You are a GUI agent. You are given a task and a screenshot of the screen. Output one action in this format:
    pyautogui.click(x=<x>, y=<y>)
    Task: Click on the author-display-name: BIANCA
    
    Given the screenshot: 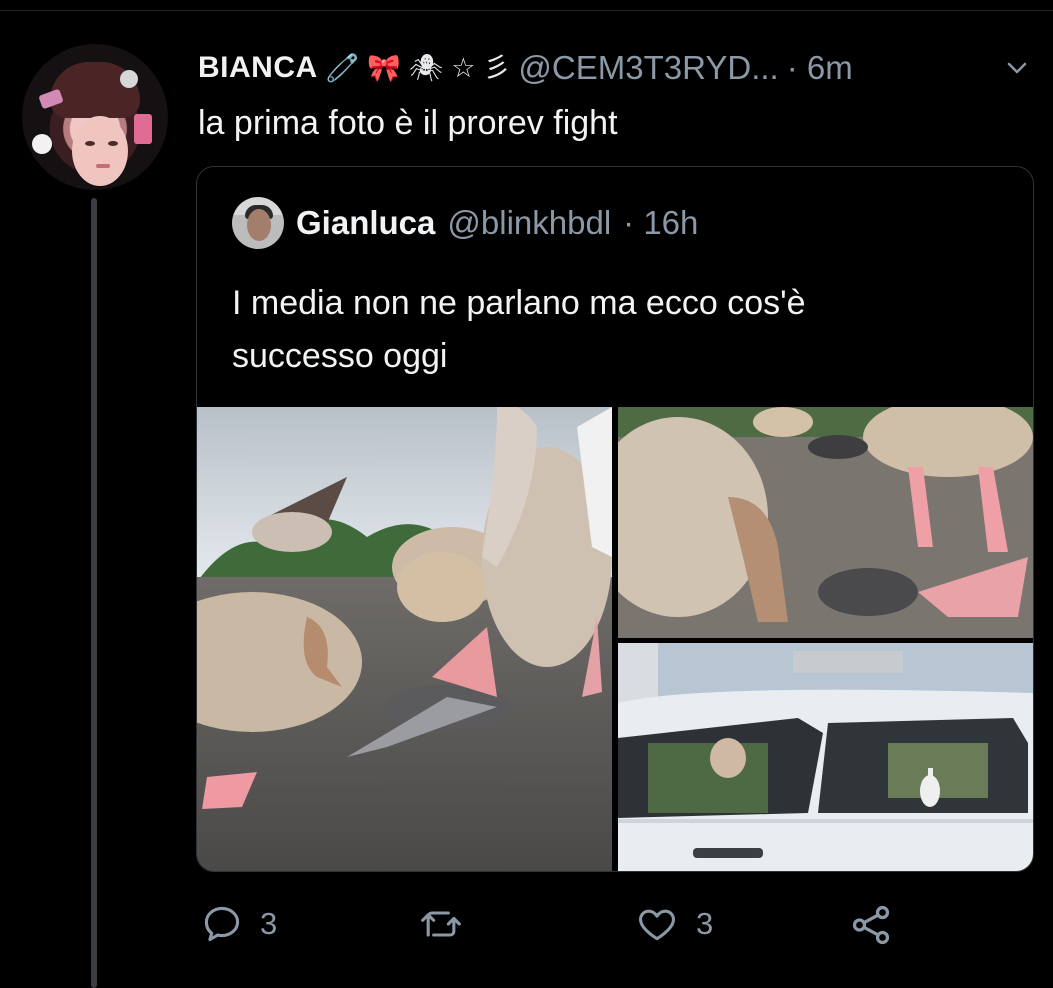 What is the action you would take?
    pyautogui.click(x=258, y=68)
    